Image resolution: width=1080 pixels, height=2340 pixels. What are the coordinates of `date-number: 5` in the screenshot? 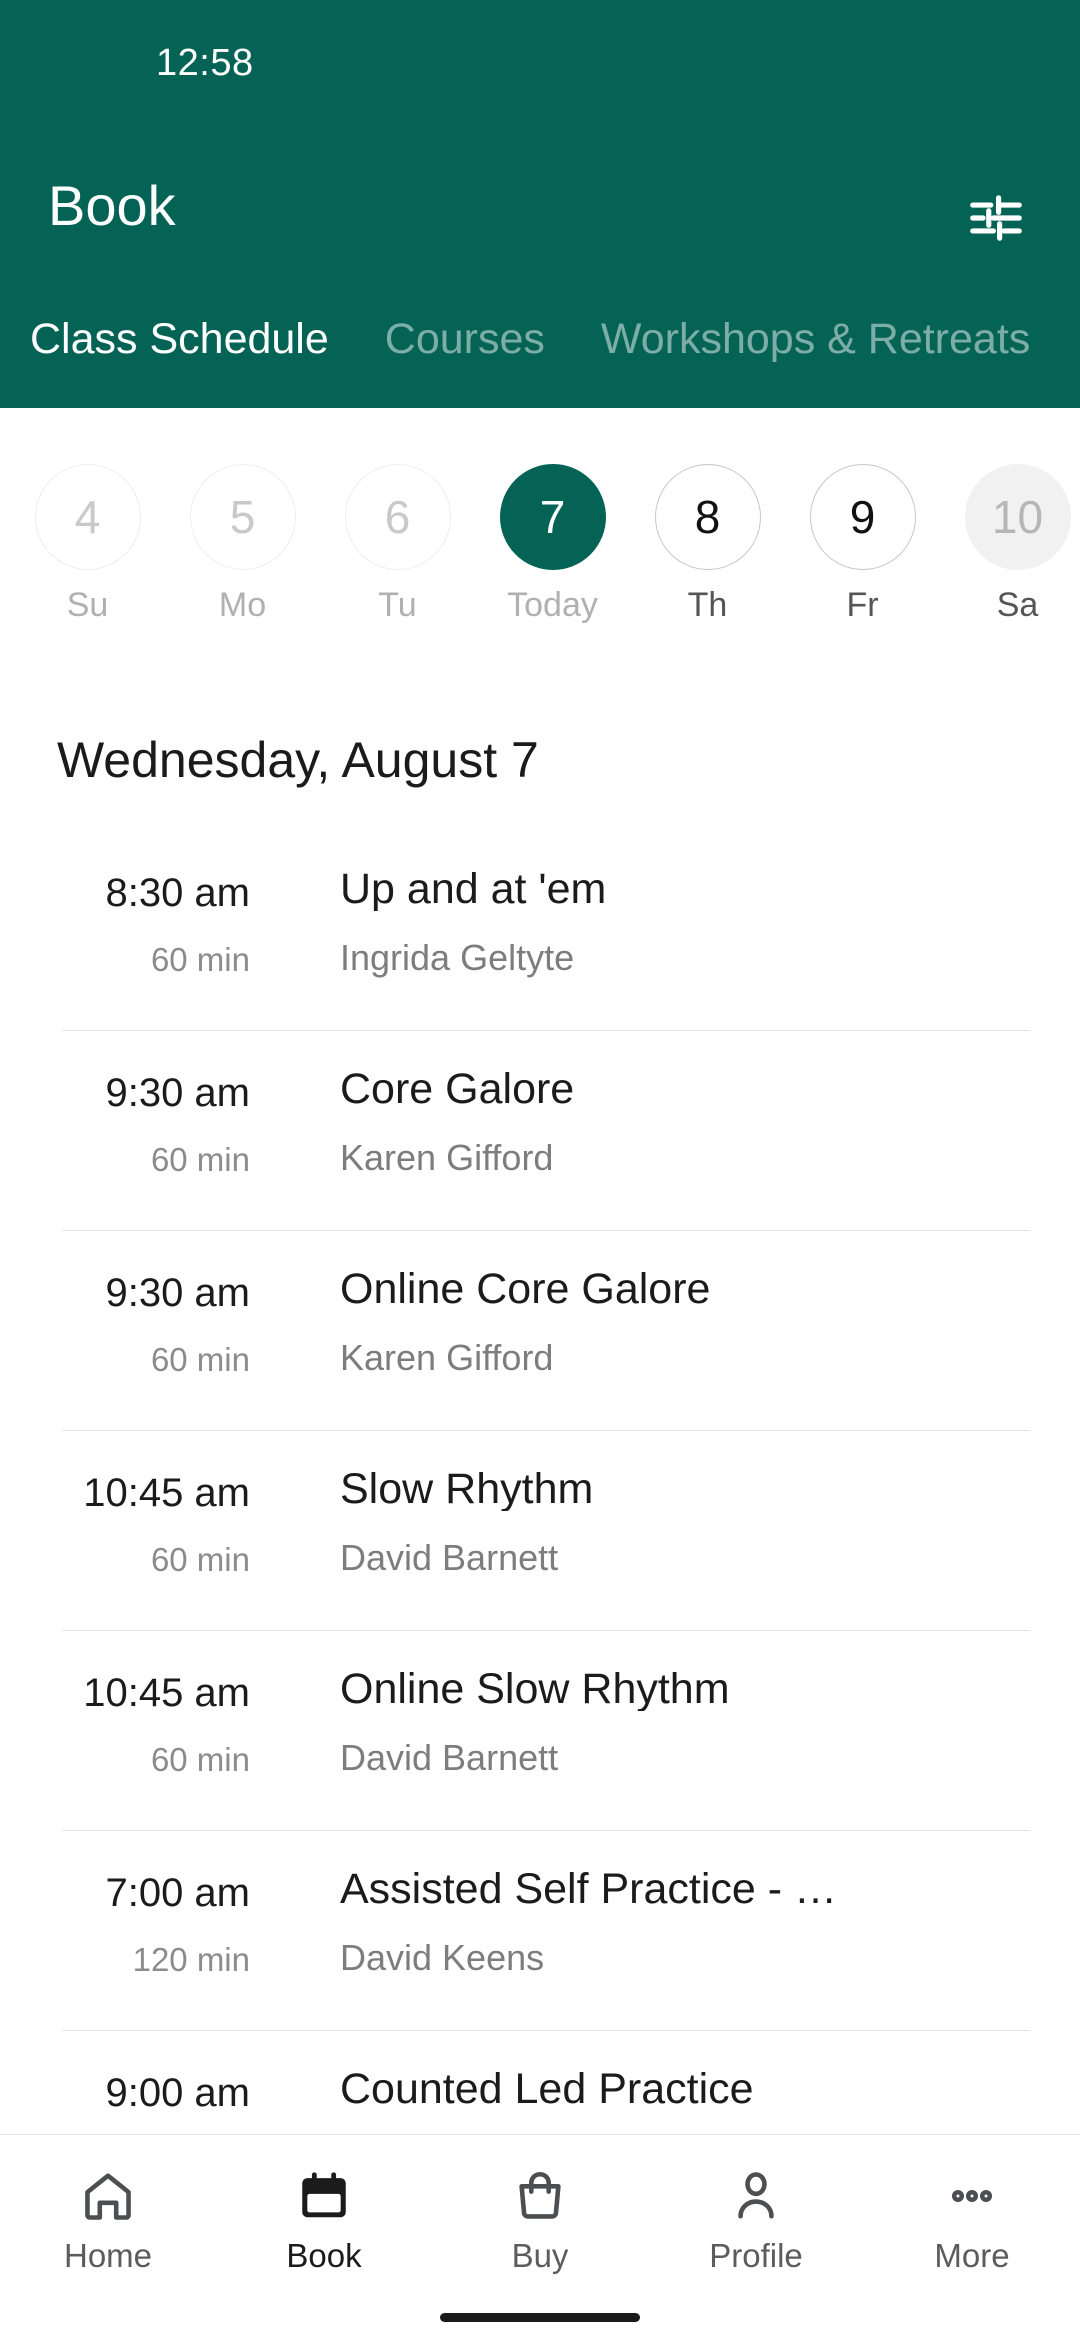 It's located at (242, 517).